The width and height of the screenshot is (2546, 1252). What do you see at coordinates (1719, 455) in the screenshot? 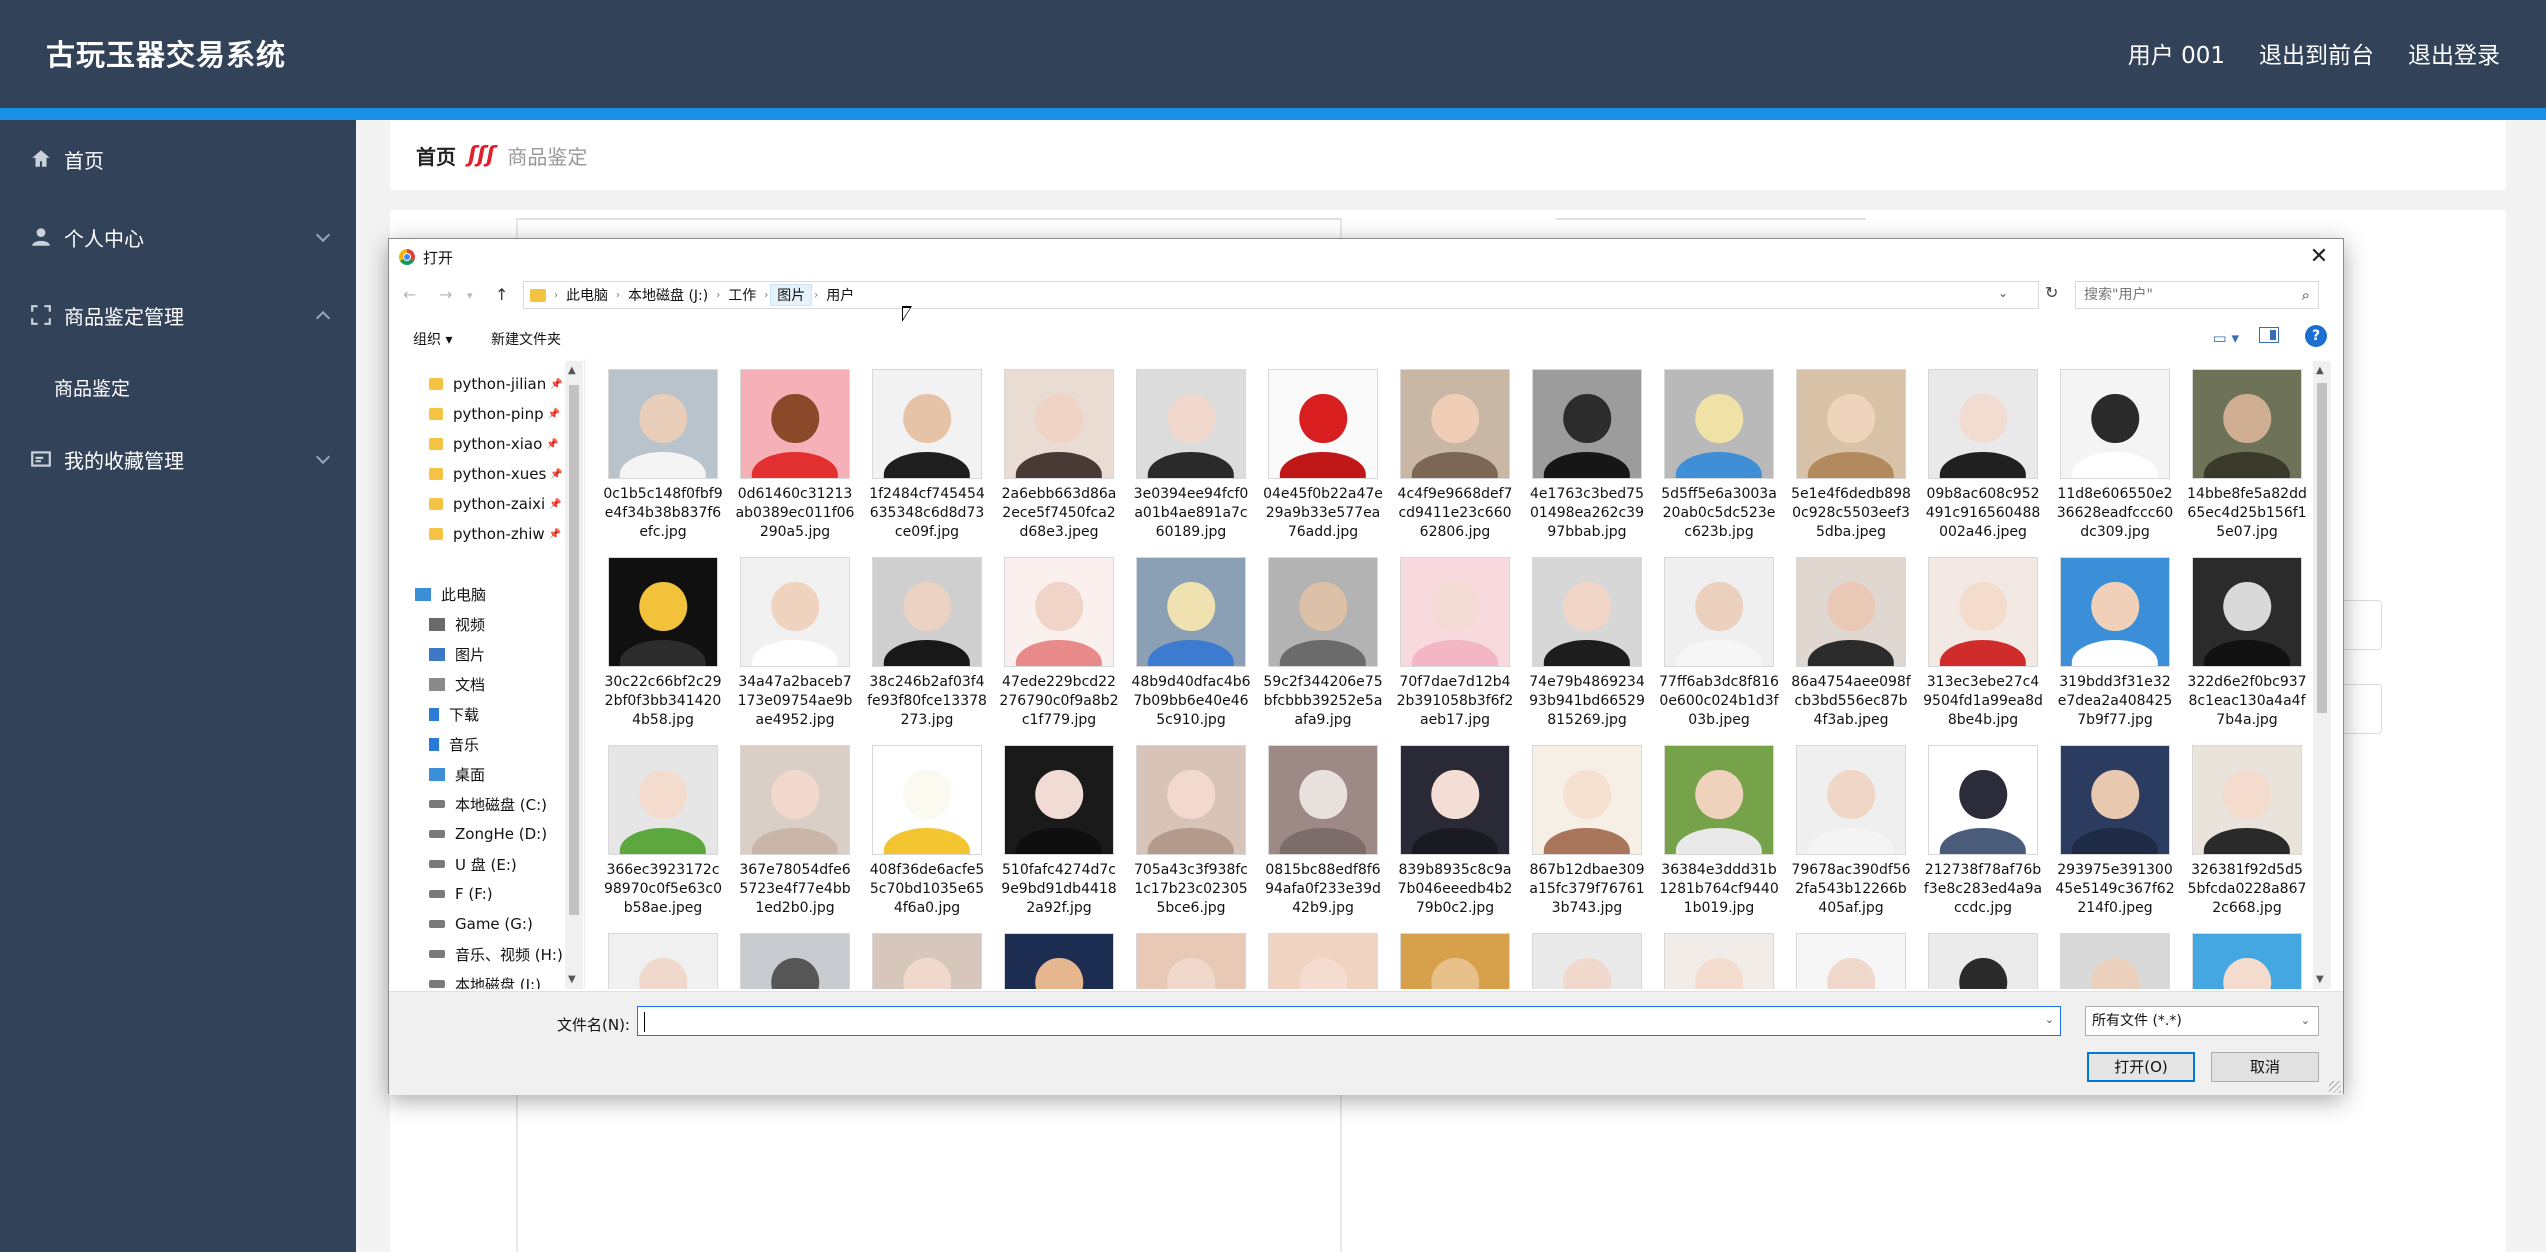
I see `file-item: 5d5ff5e6a3003a20ab0c5dc523ec623b.jpg` at bounding box center [1719, 455].